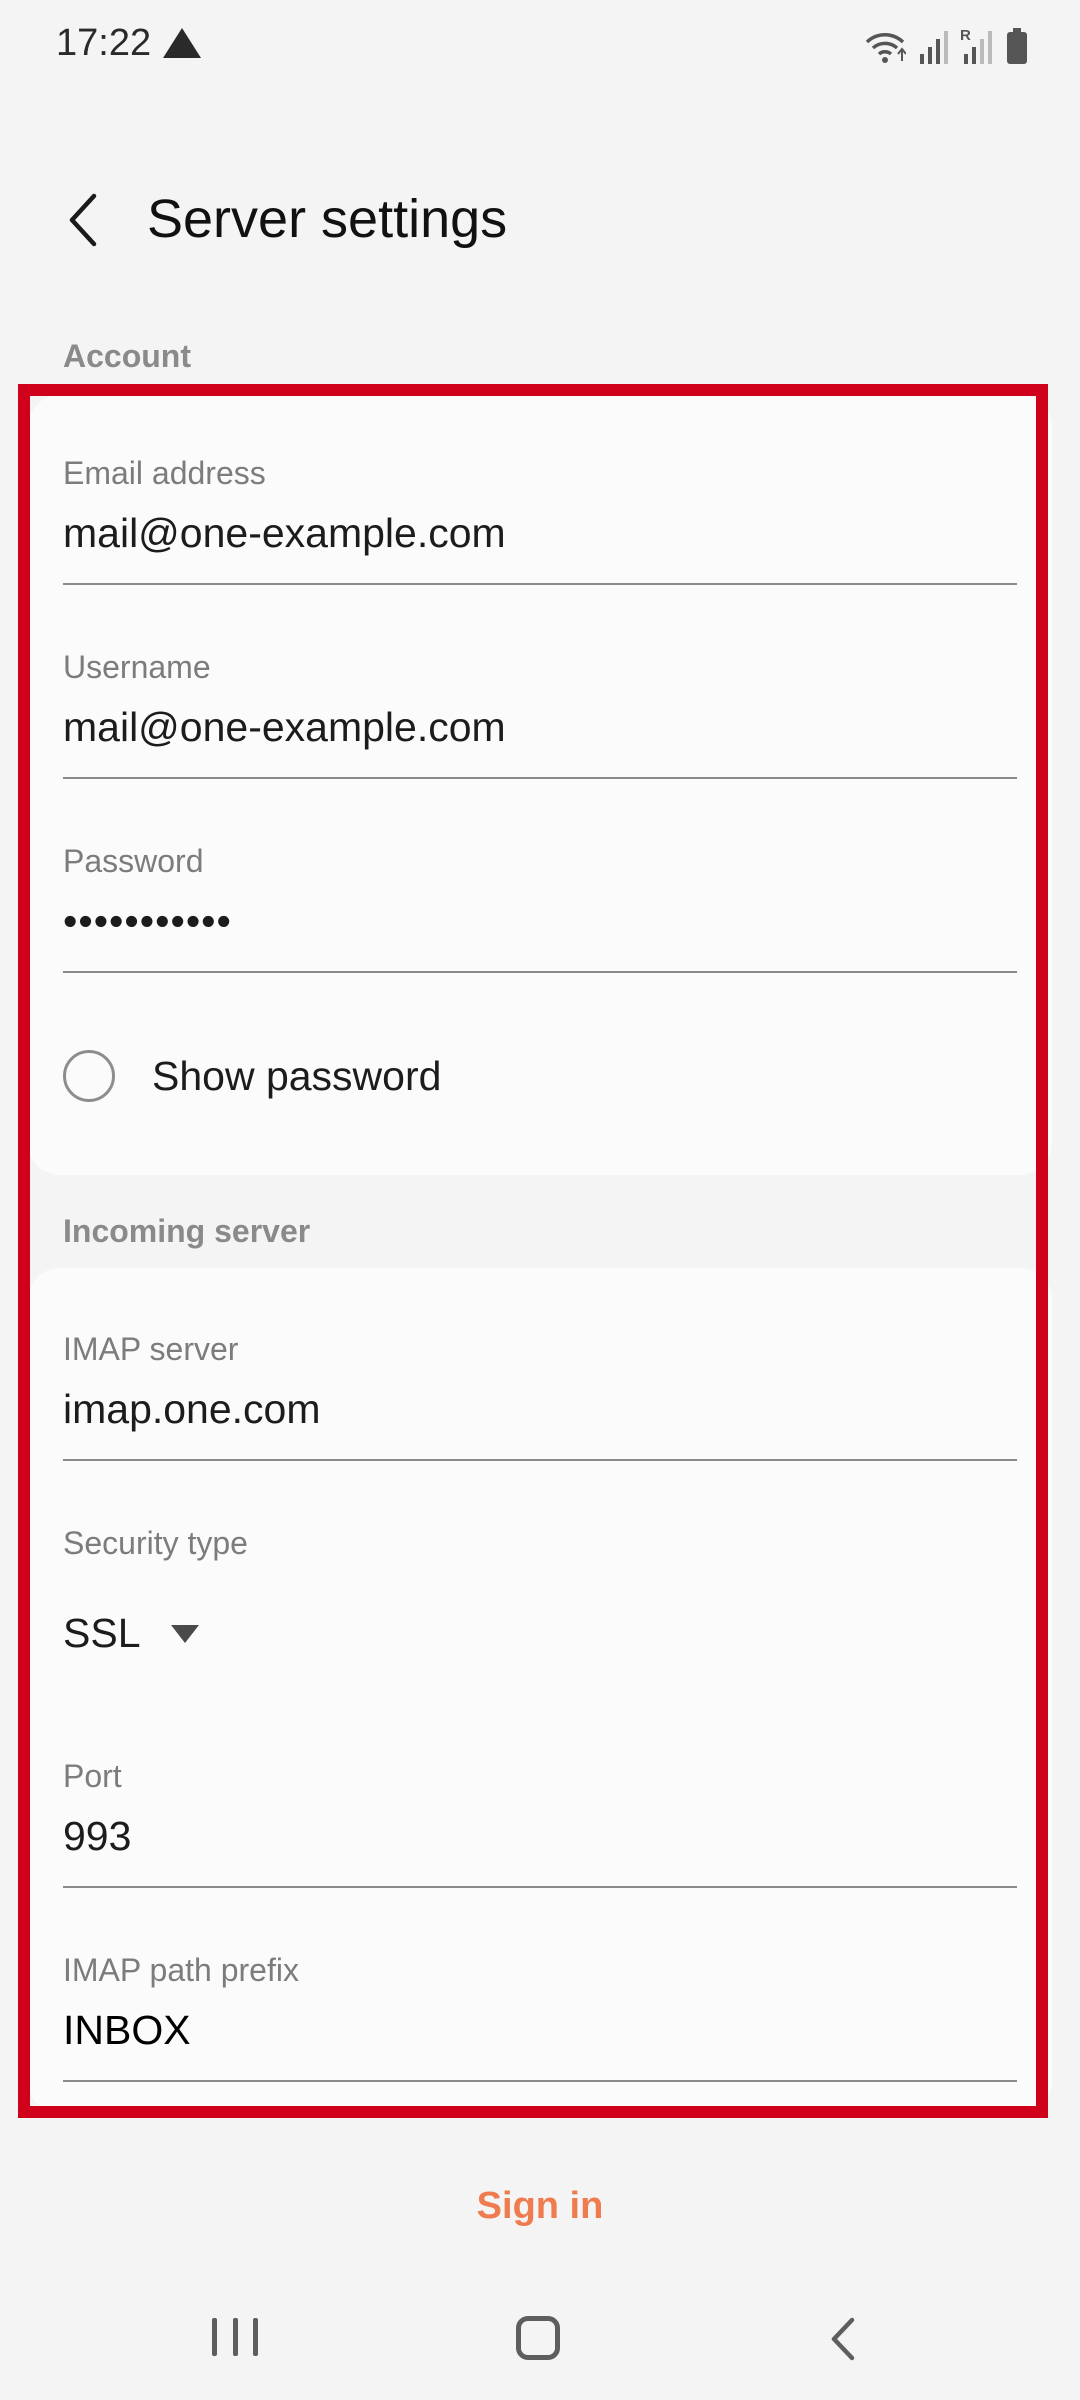  I want to click on port-value: 993, so click(540, 1836).